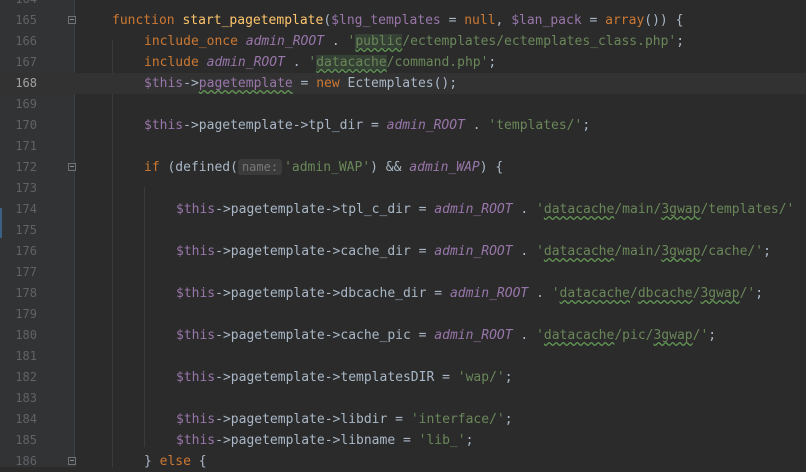 The width and height of the screenshot is (806, 472). Describe the element at coordinates (403, 5) in the screenshot. I see `code-line: 164` at that location.